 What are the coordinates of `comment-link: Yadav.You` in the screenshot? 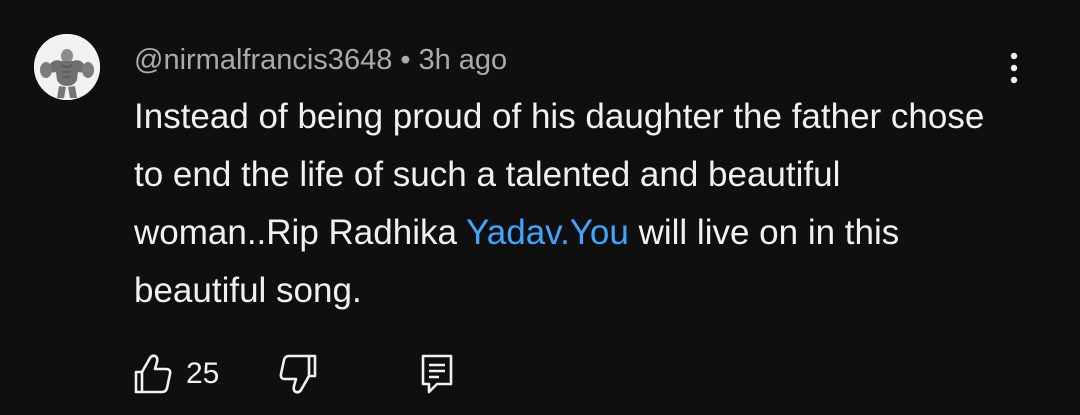 It's located at (547, 232).